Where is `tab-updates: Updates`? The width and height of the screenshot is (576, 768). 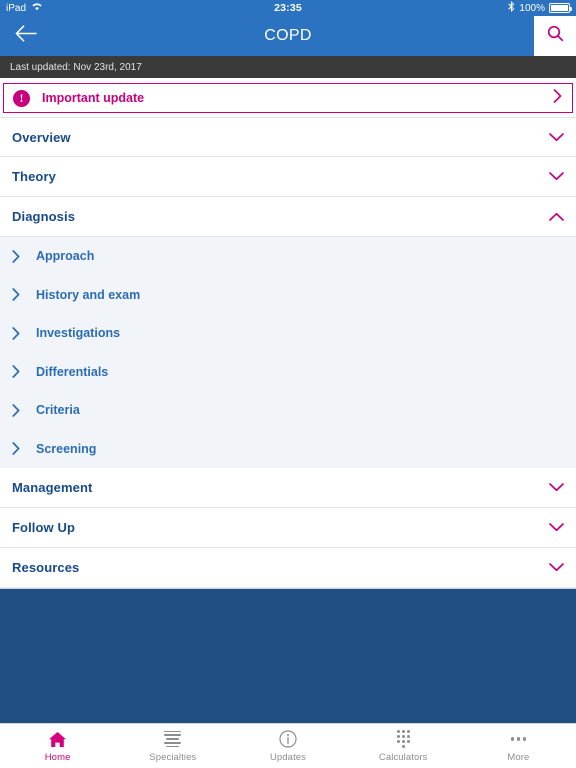 tab-updates: Updates is located at coordinates (287, 746).